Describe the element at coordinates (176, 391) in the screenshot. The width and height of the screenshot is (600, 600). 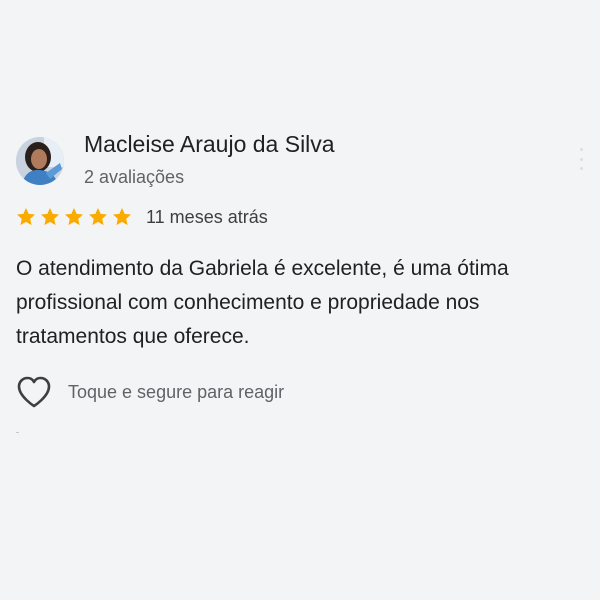
I see `react-prompt: Toque e segure para reagir` at that location.